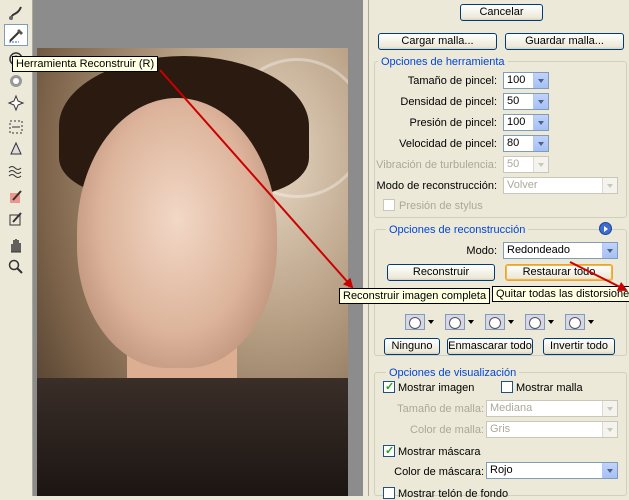 The image size is (629, 500). Describe the element at coordinates (443, 62) in the screenshot. I see `tool-options-legend: Opciones de herramienta` at that location.